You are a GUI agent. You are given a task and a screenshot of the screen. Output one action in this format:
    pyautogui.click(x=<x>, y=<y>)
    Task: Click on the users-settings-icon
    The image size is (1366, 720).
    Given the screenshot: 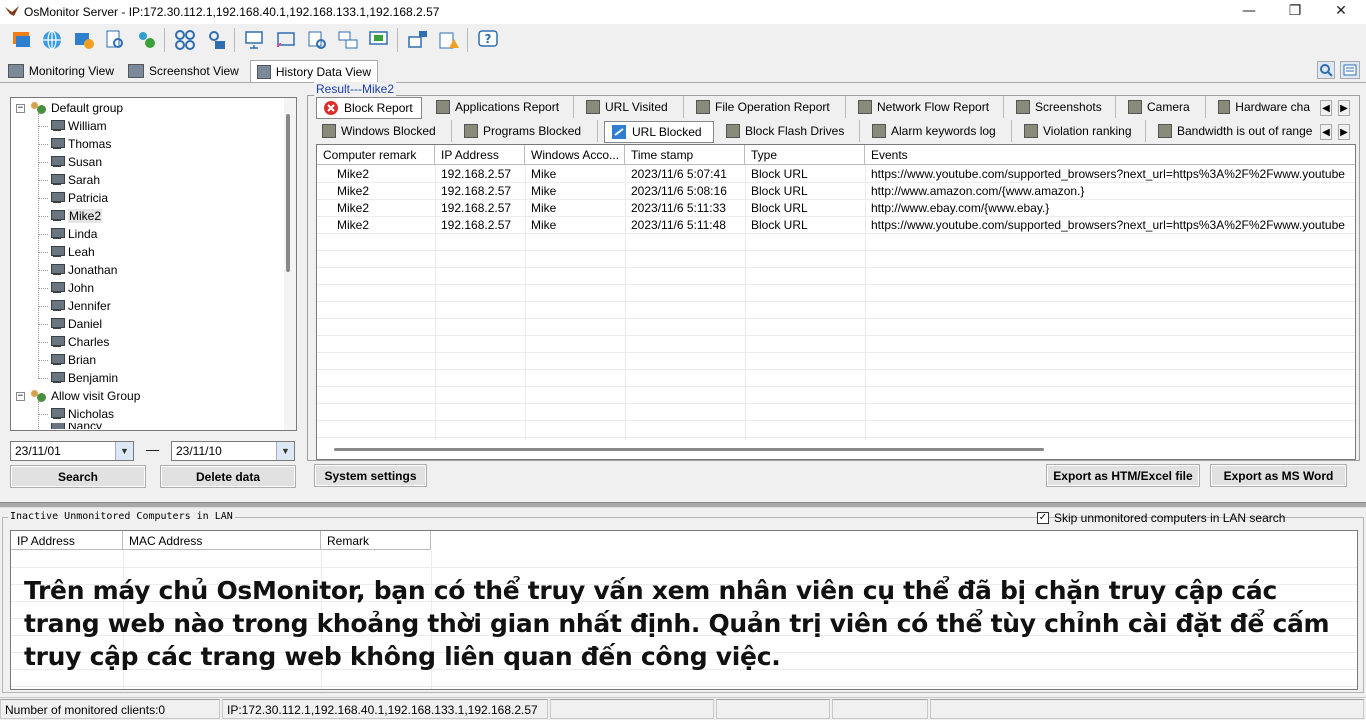 What is the action you would take?
    pyautogui.click(x=146, y=40)
    